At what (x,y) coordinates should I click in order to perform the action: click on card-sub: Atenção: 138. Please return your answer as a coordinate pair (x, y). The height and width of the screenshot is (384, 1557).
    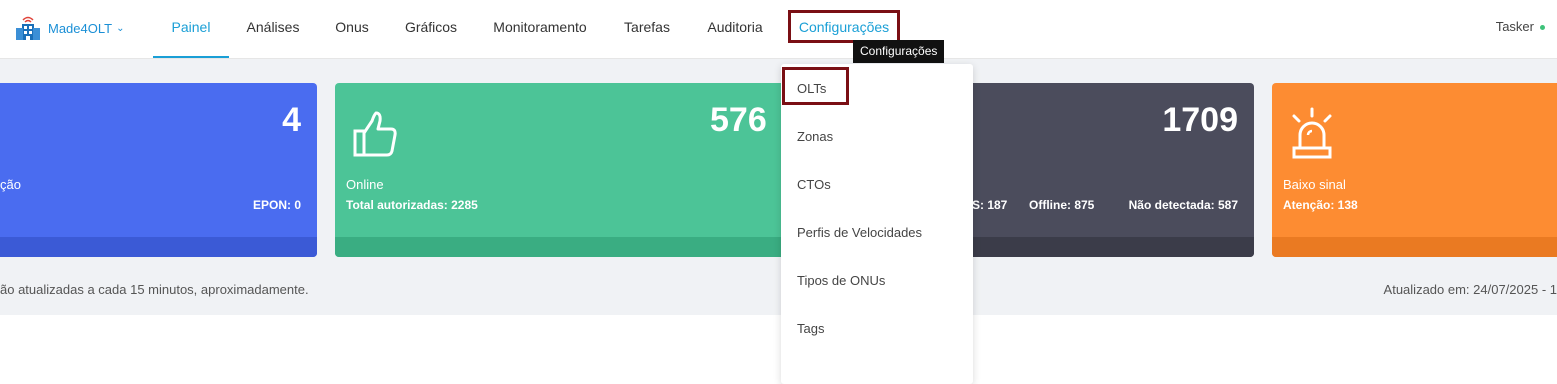
    Looking at the image, I should click on (1320, 205).